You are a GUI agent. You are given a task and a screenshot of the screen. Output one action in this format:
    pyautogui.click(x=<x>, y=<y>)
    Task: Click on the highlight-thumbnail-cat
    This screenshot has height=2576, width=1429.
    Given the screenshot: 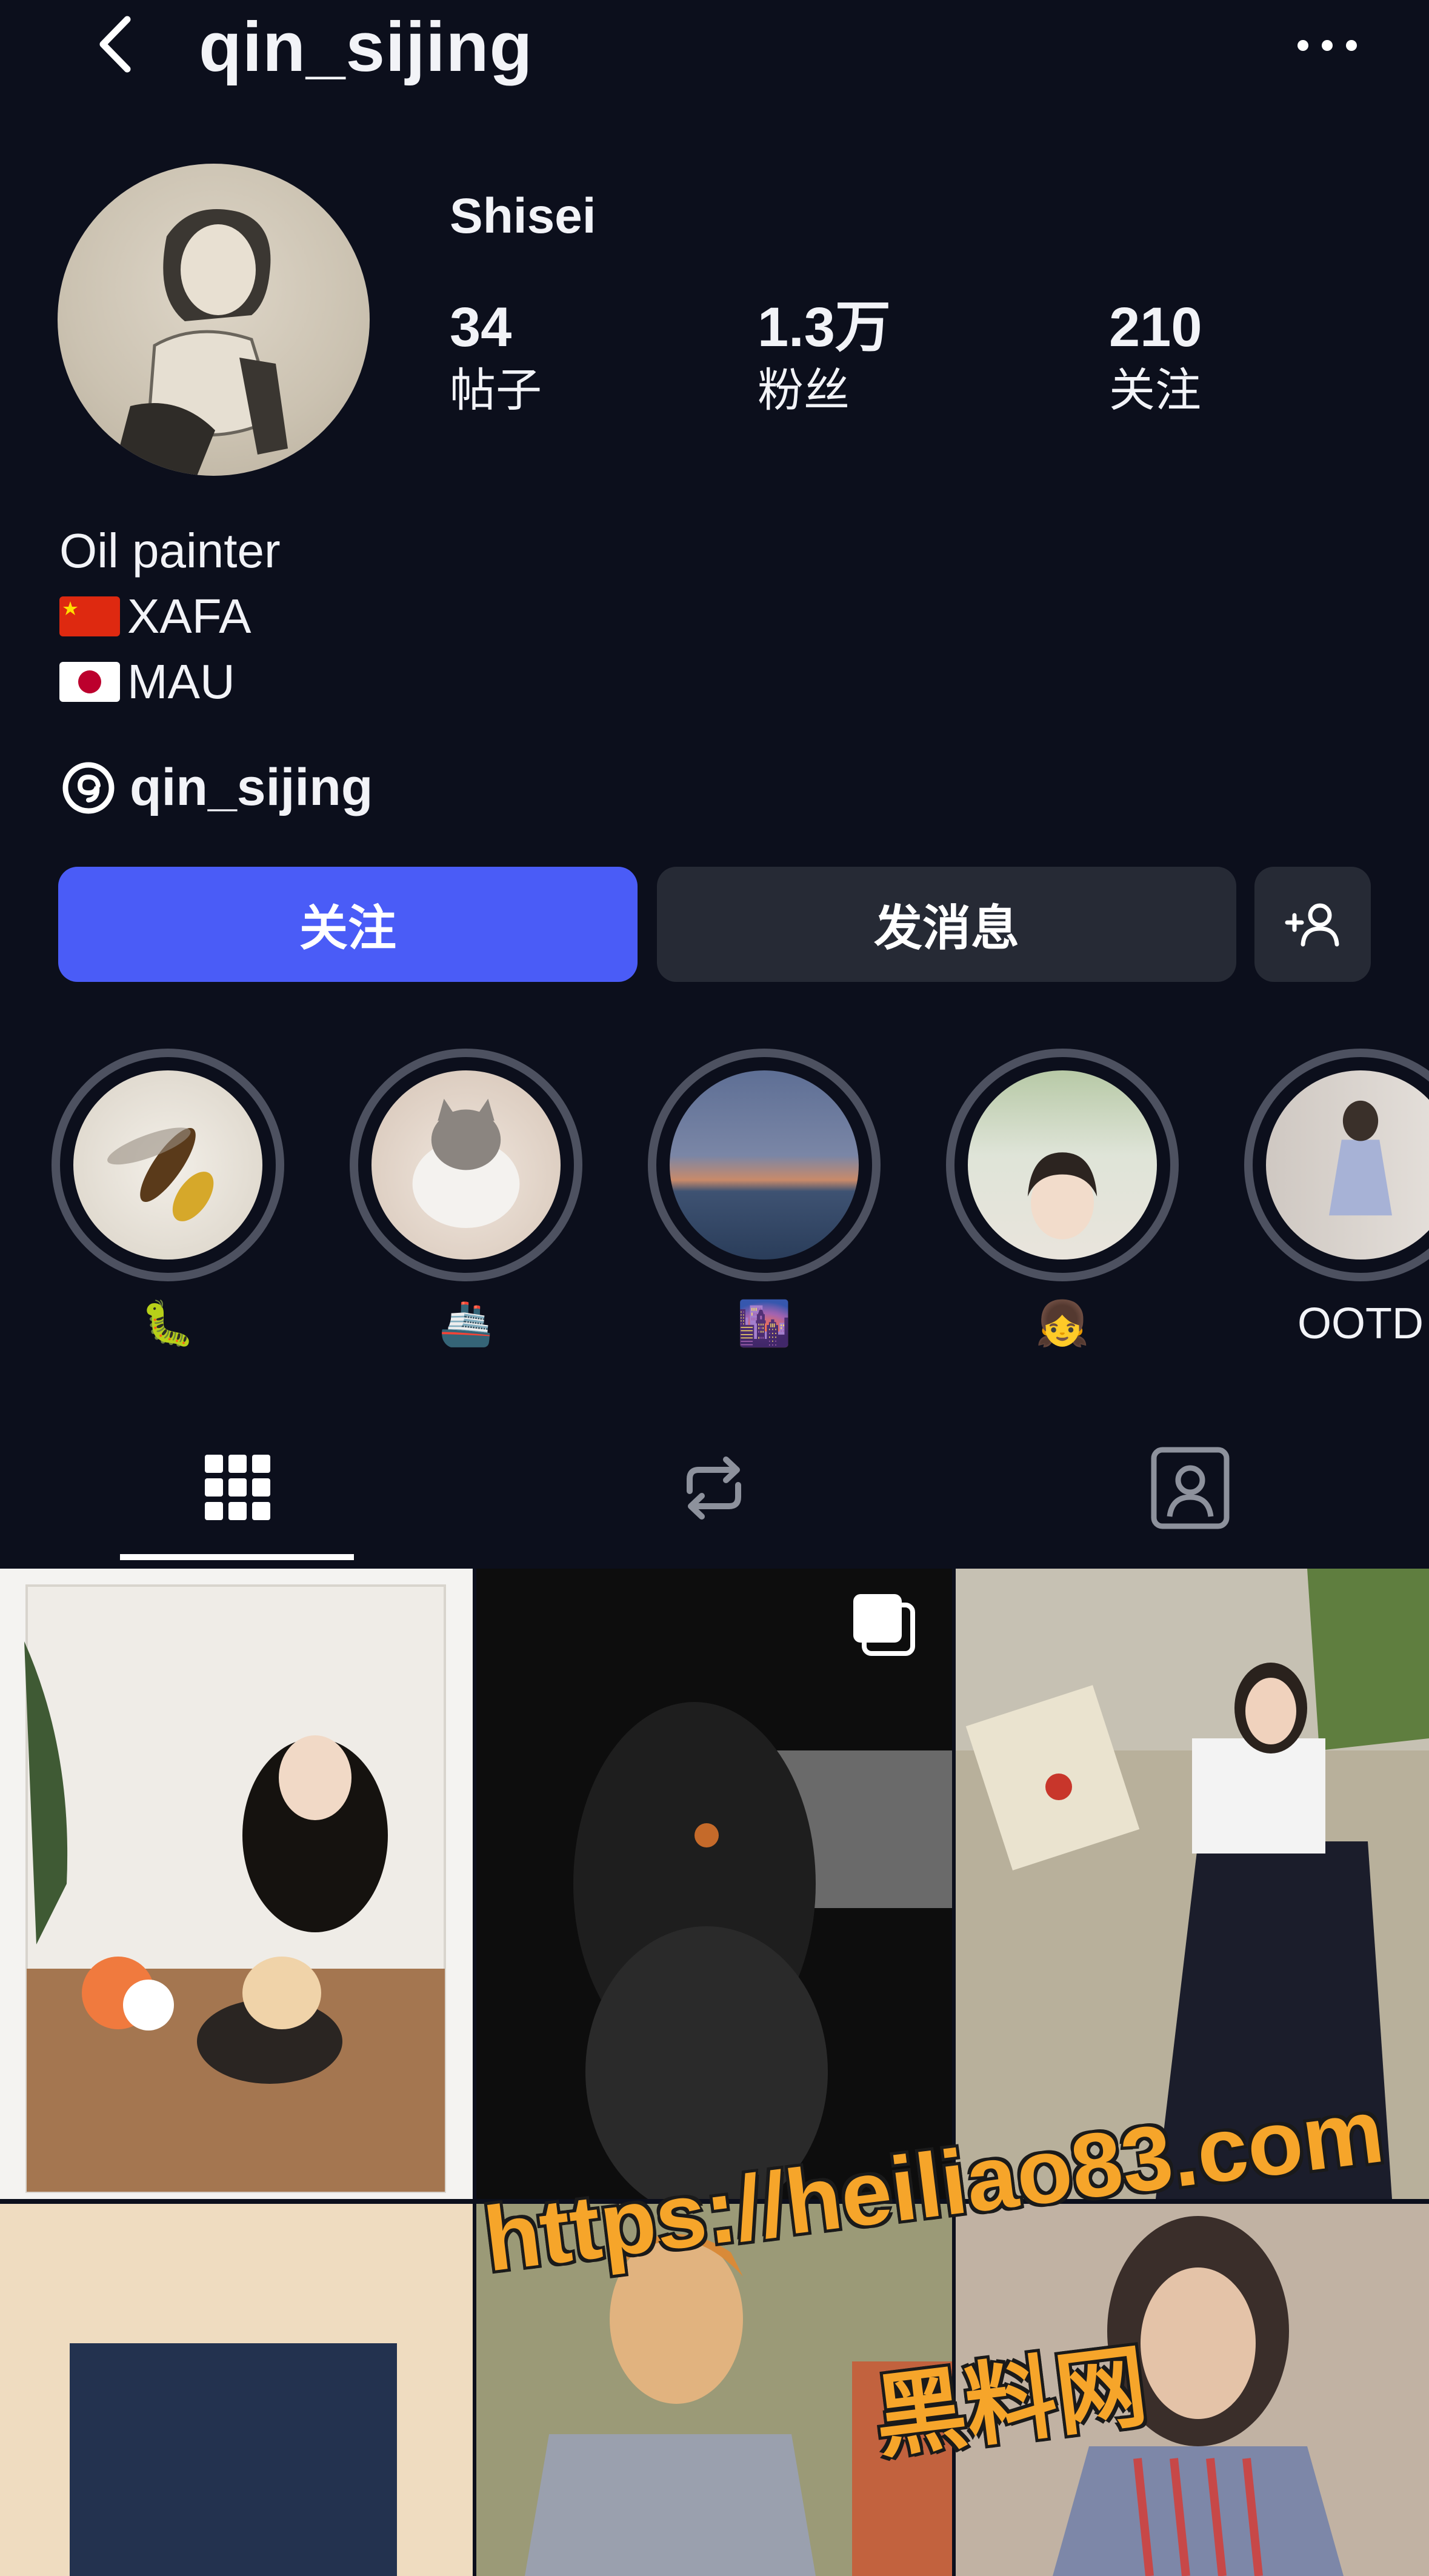 What is the action you would take?
    pyautogui.click(x=466, y=1165)
    